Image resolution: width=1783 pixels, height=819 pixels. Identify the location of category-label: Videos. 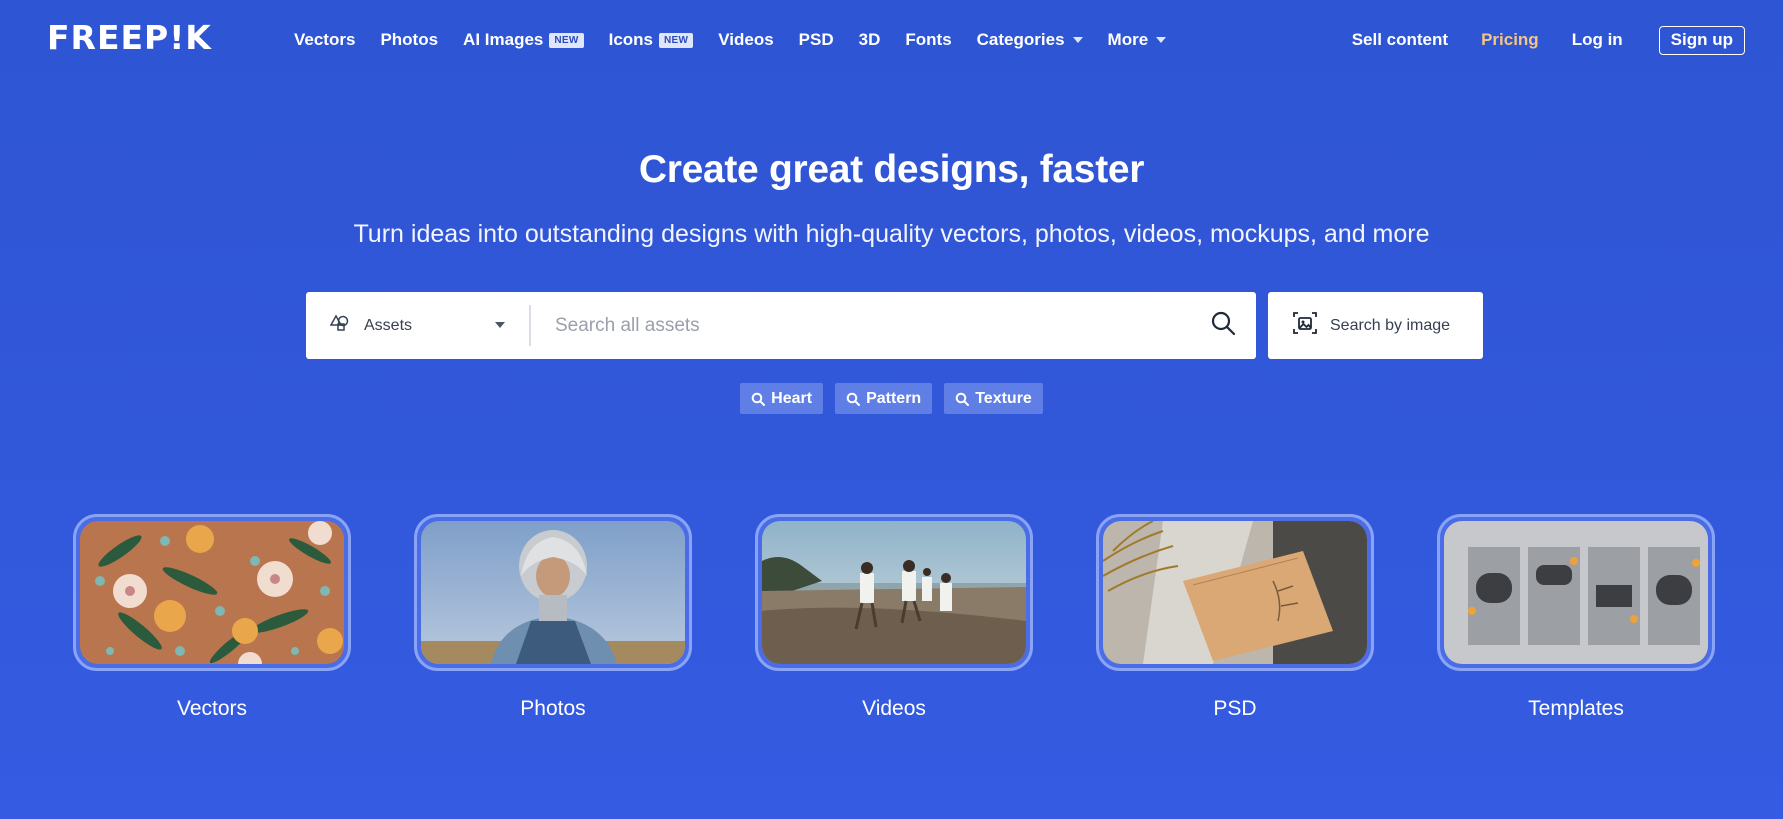
(894, 708).